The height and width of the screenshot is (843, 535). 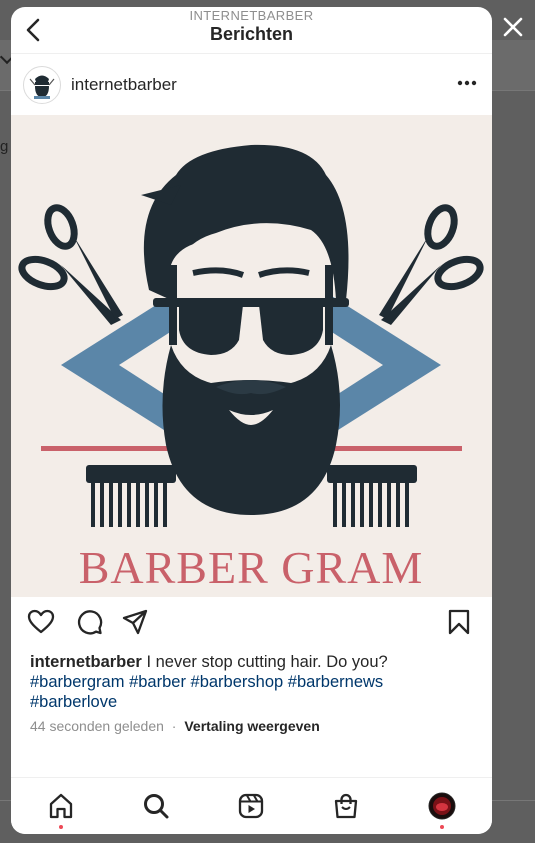 I want to click on header-title: Berichten, so click(x=251, y=34).